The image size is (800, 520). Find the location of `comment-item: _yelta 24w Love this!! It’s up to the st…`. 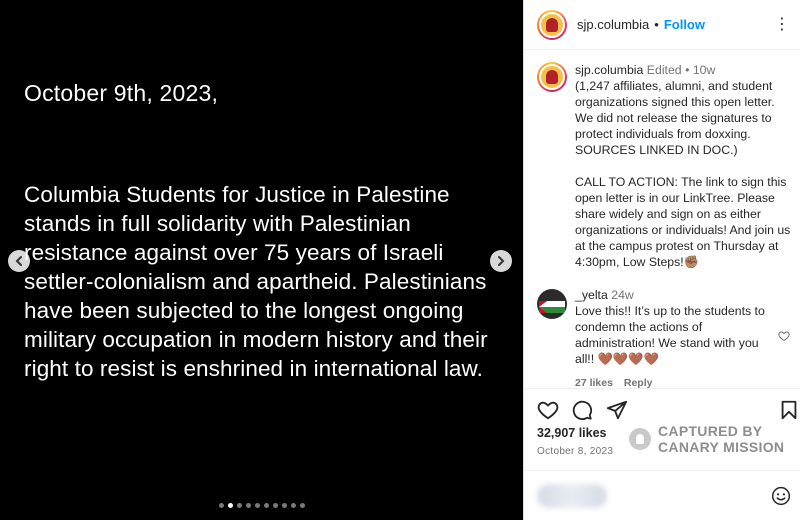

comment-item: _yelta 24w Love this!! It’s up to the st… is located at coordinates (667, 339).